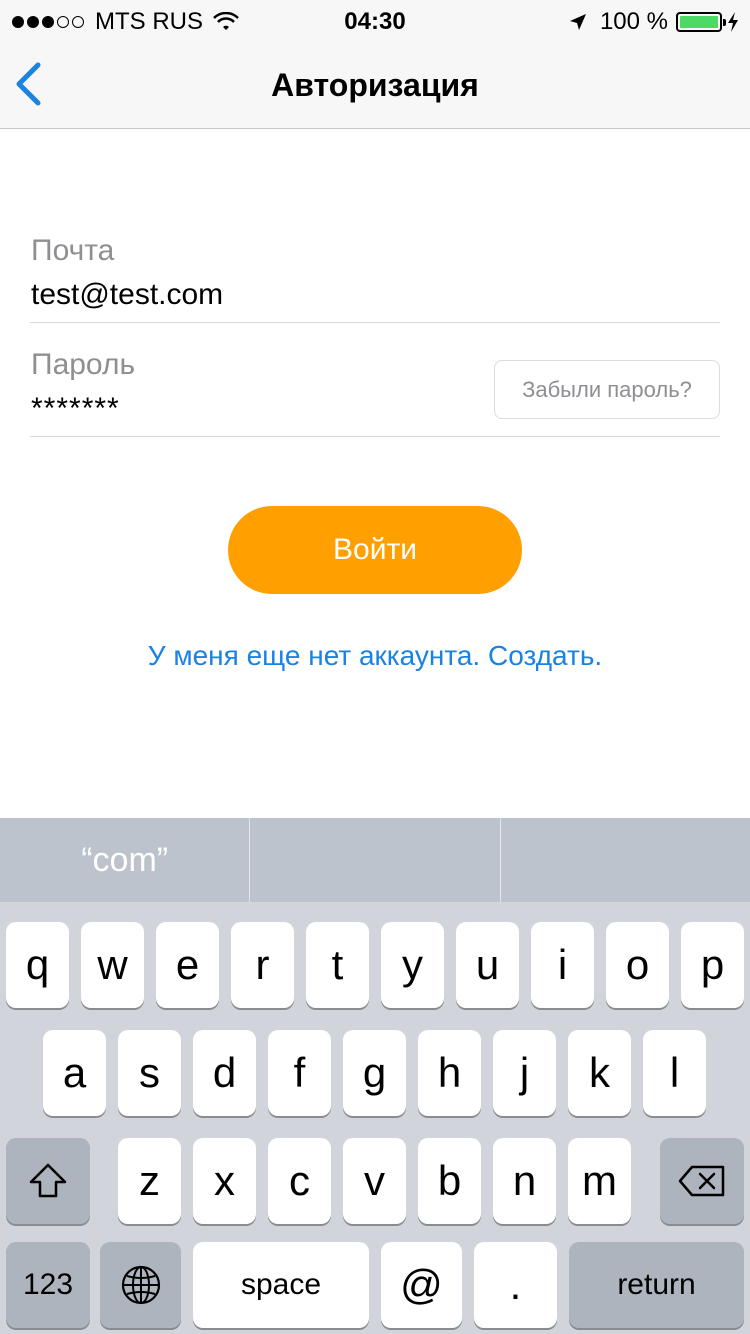 The height and width of the screenshot is (1334, 750). Describe the element at coordinates (733, 22) in the screenshot. I see `charging-bolt-icon` at that location.